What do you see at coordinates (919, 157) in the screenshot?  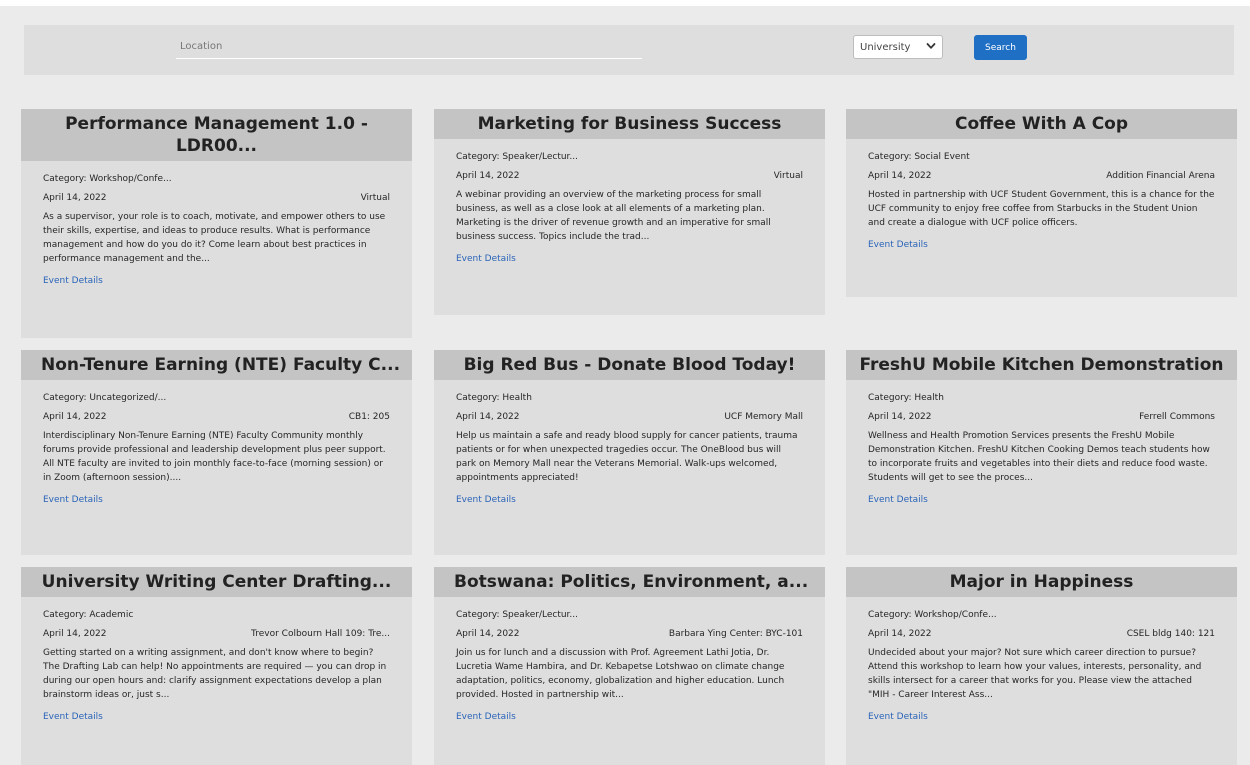 I see `event-category: Category: Social Event` at bounding box center [919, 157].